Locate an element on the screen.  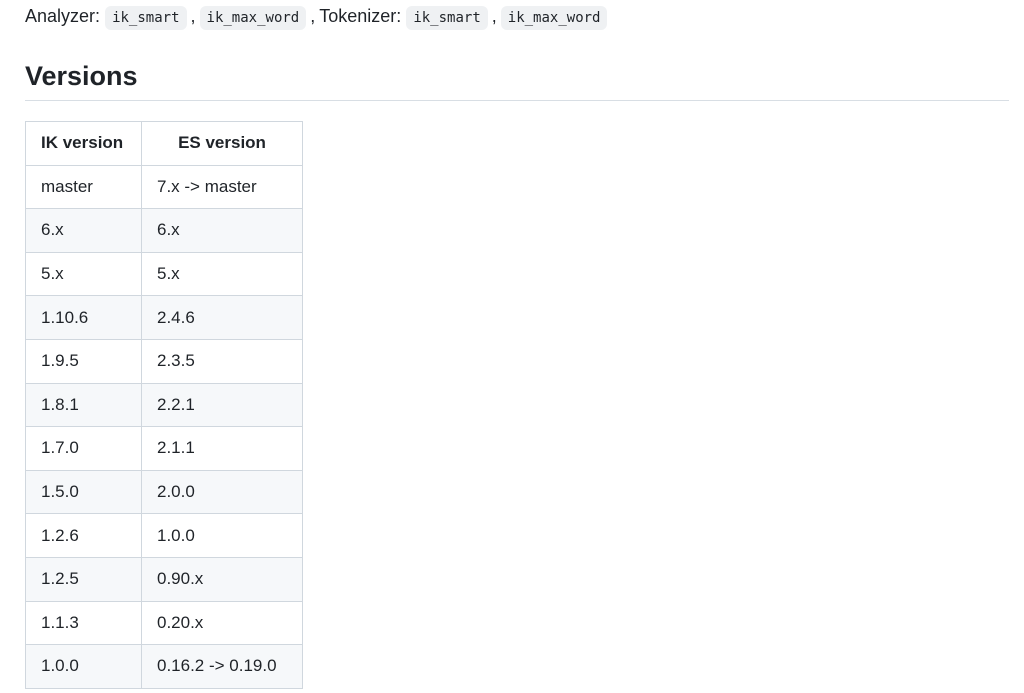
cell-es-version: 1.0.0 is located at coordinates (222, 535).